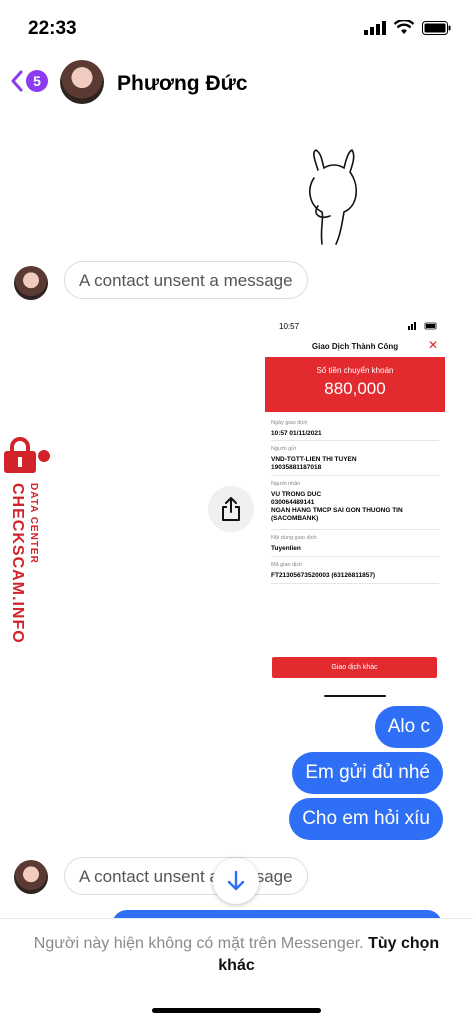 This screenshot has height=1025, width=473. Describe the element at coordinates (366, 819) in the screenshot. I see `sent-message: Cho em hỏi xíu` at that location.